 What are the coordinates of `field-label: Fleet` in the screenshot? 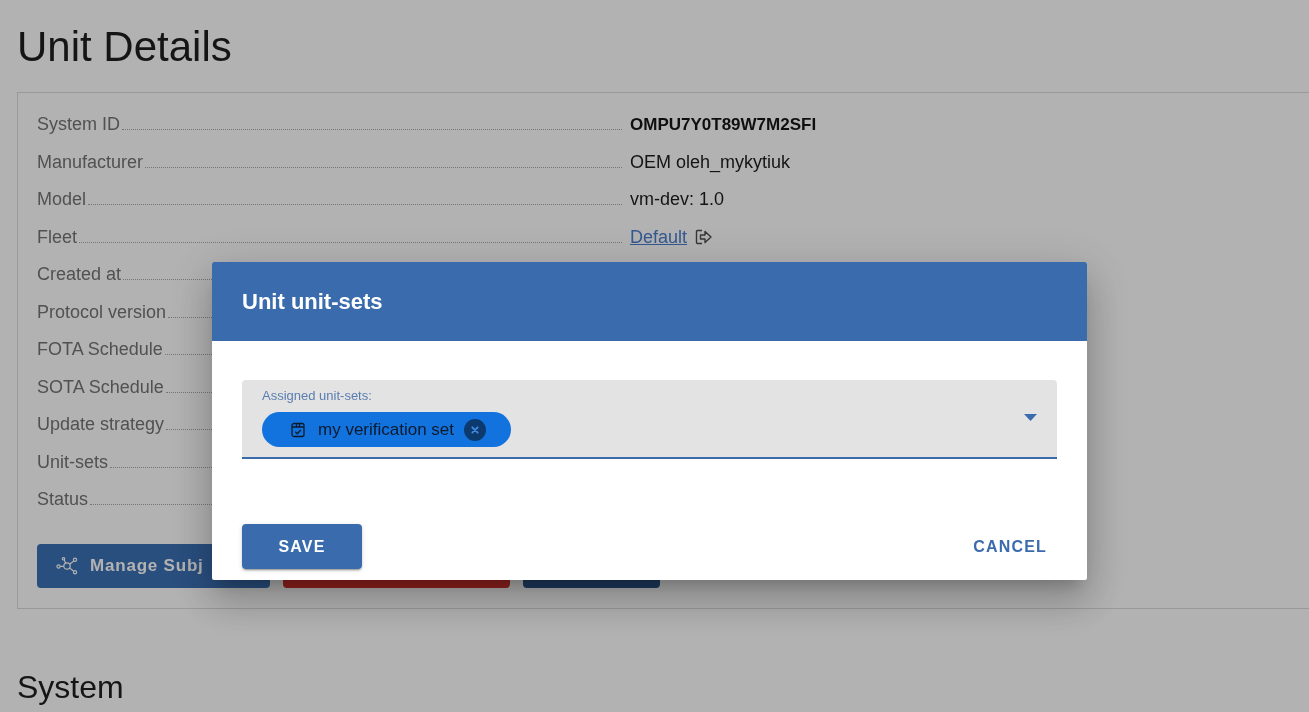 It's located at (57, 237).